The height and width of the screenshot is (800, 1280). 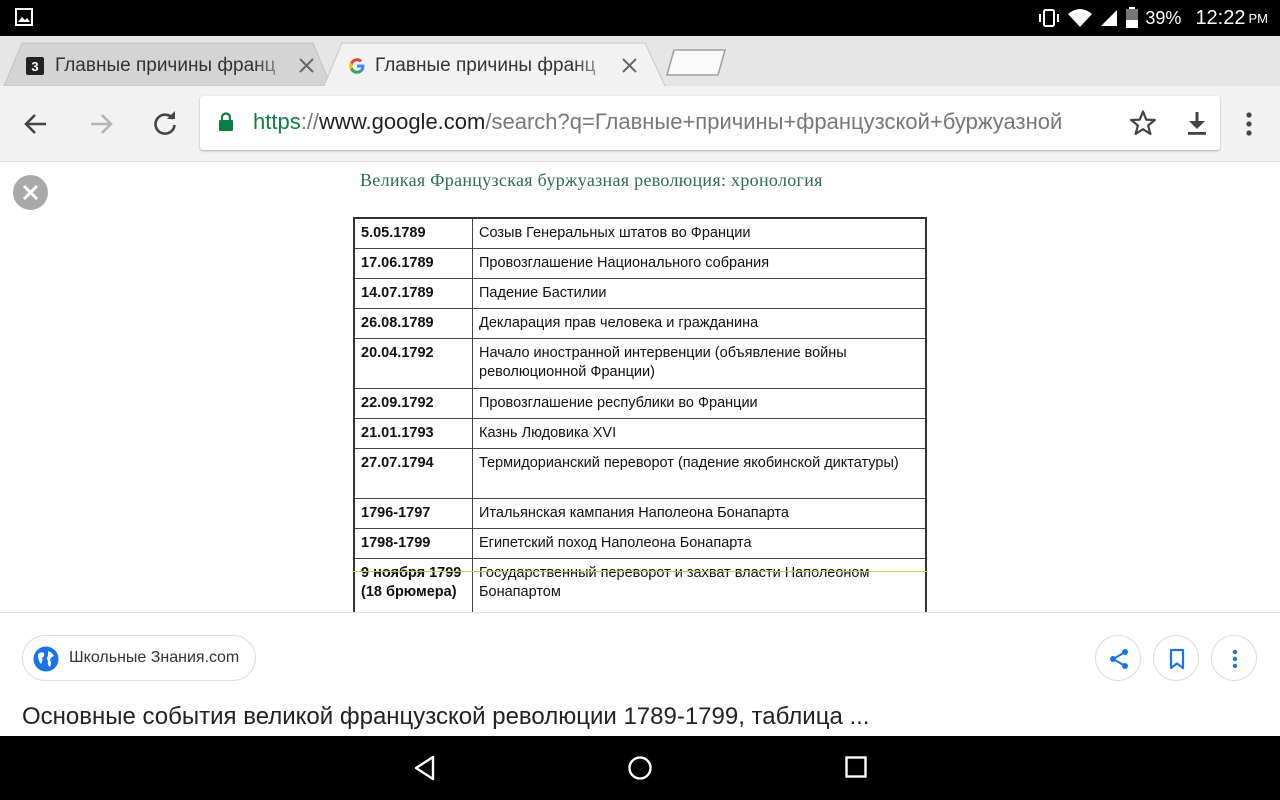 I want to click on share-button, so click(x=1118, y=658).